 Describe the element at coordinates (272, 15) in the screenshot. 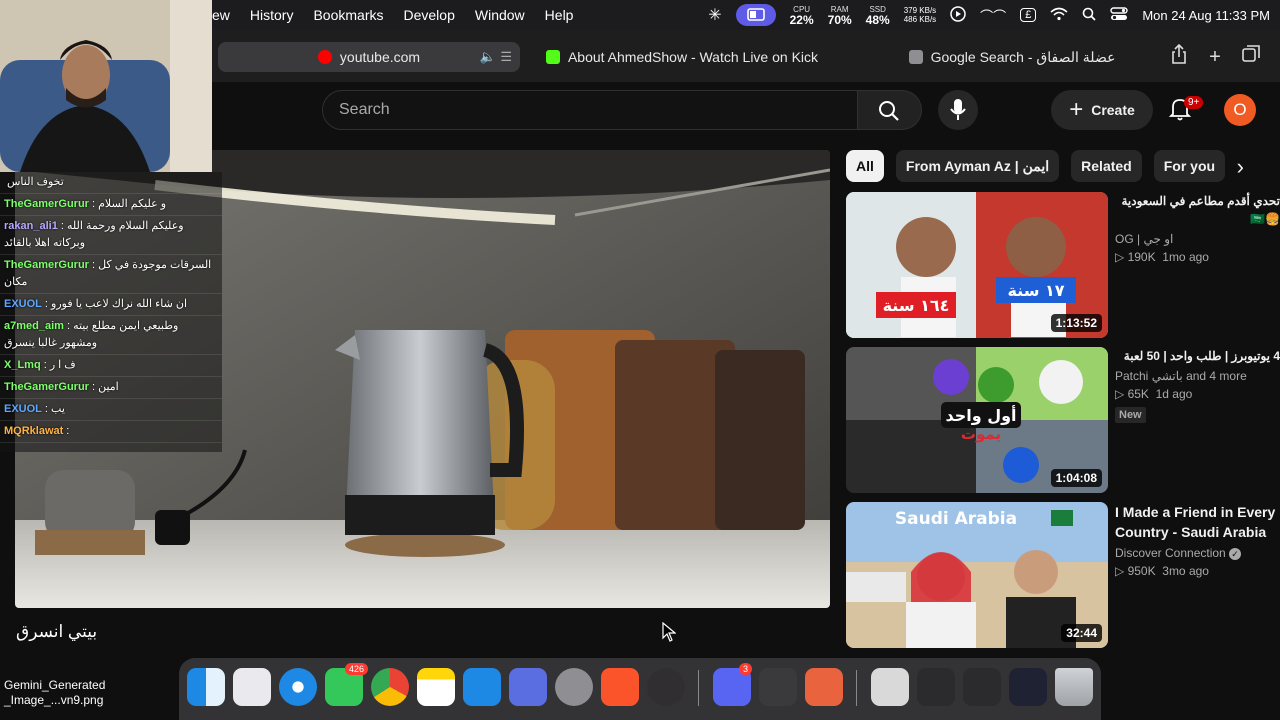

I see `menu-history: History` at that location.